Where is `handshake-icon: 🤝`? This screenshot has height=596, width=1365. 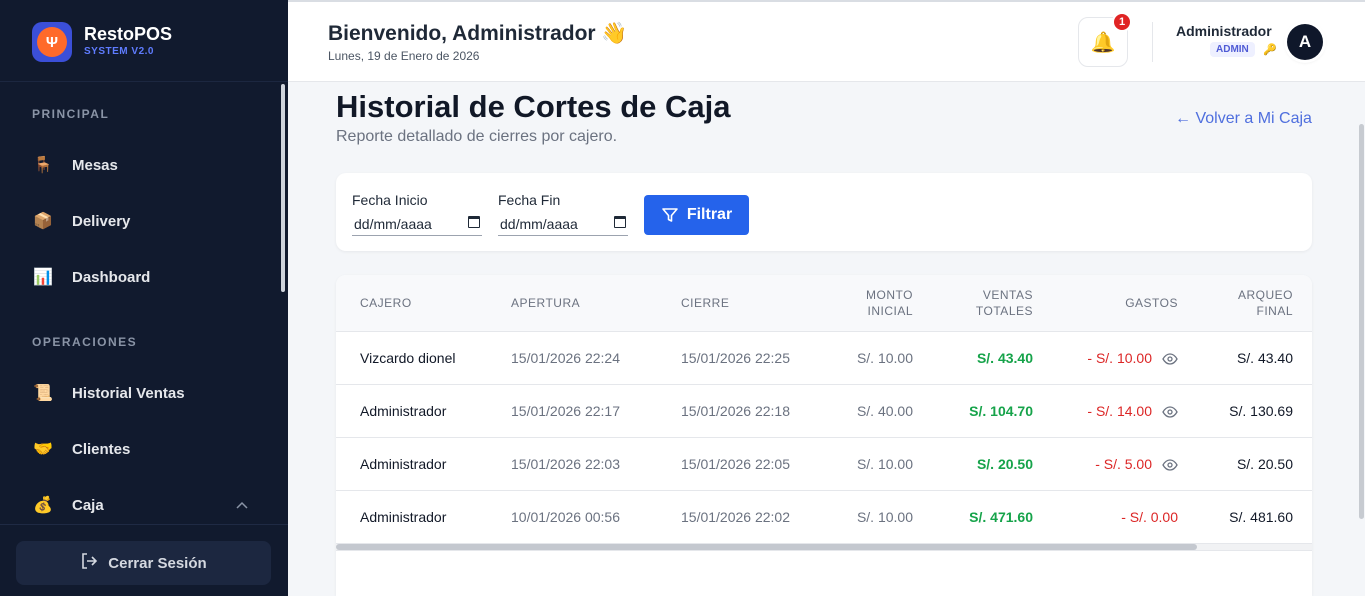 handshake-icon: 🤝 is located at coordinates (43, 449).